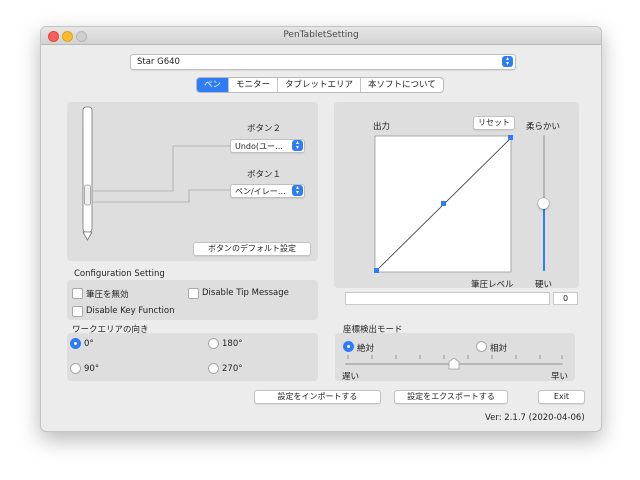  Describe the element at coordinates (75, 368) in the screenshot. I see `orientation-90-radio` at that location.